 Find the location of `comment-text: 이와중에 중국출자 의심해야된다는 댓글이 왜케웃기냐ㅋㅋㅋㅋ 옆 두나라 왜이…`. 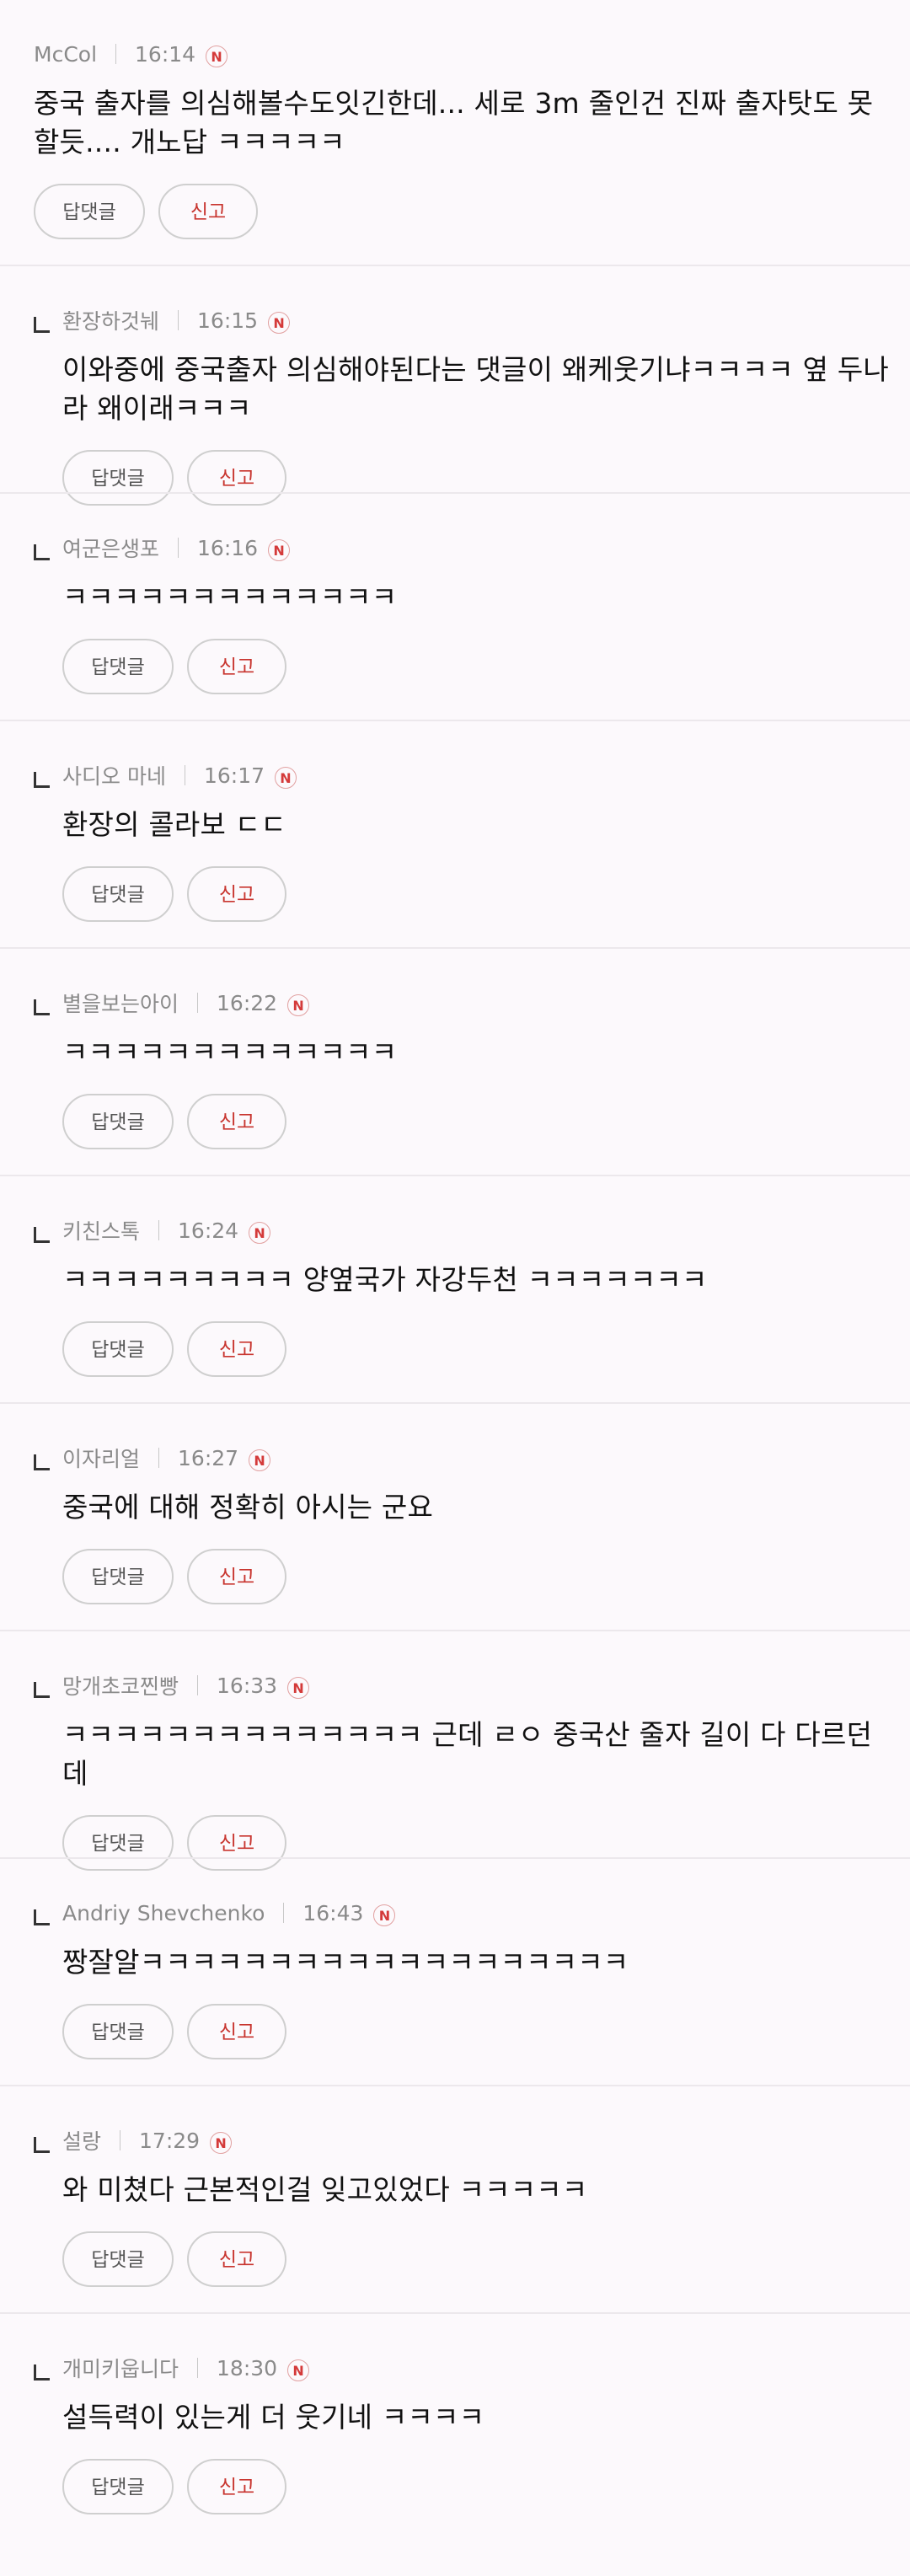

comment-text: 이와중에 중국출자 의심해야된다는 댓글이 왜케웃기냐ㅋㅋㅋㅋ 옆 두나라 왜이… is located at coordinates (475, 389).